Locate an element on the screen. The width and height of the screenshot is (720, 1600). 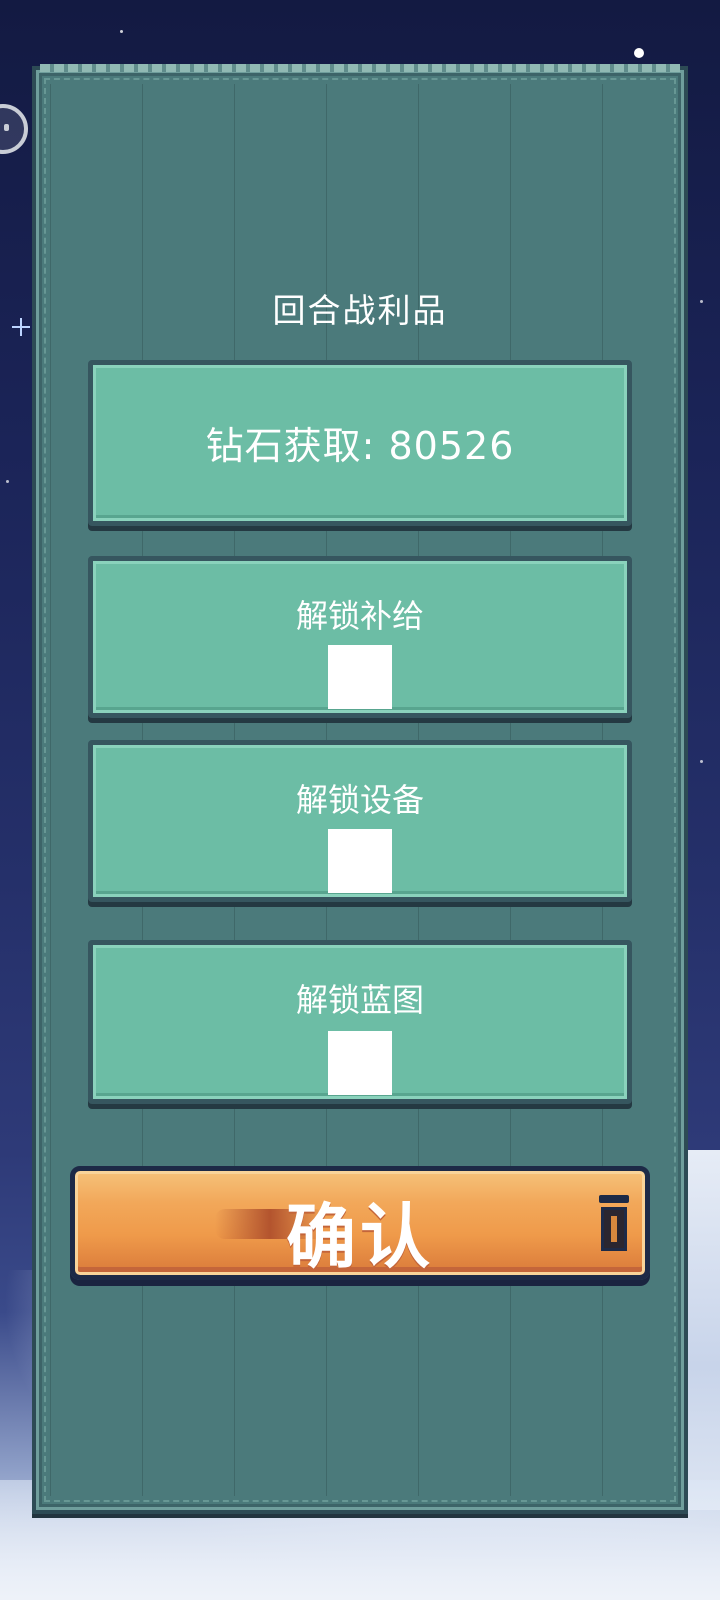
trash-can-icon is located at coordinates (614, 1224).